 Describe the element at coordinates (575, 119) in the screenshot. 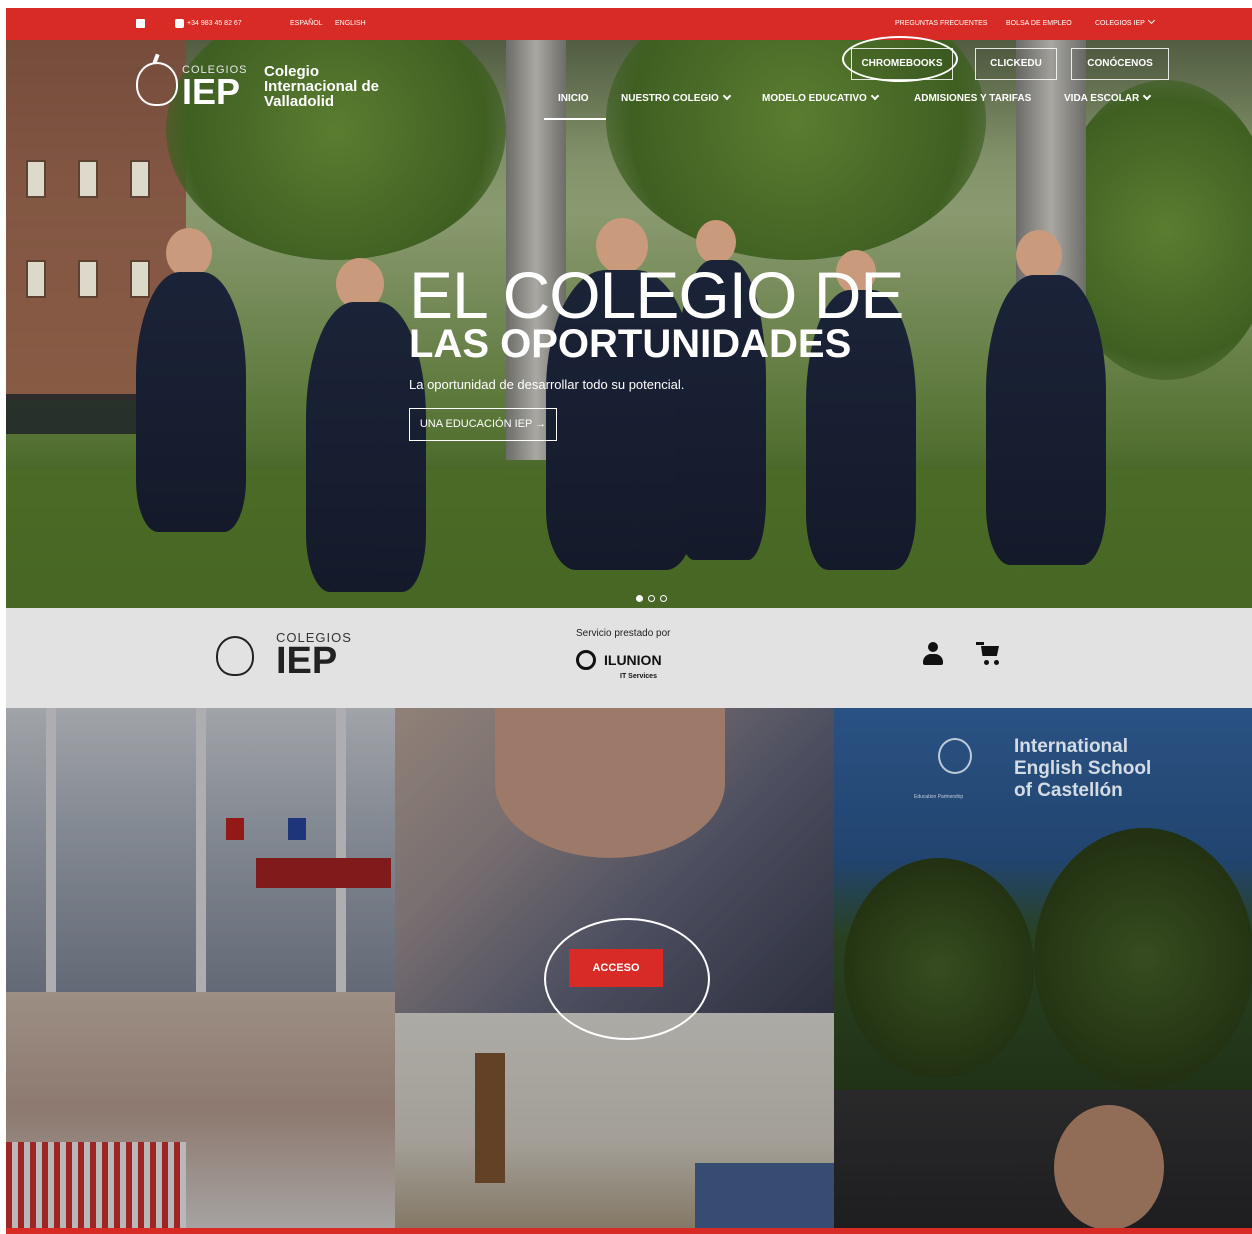

I see `nav-active-indicator` at that location.